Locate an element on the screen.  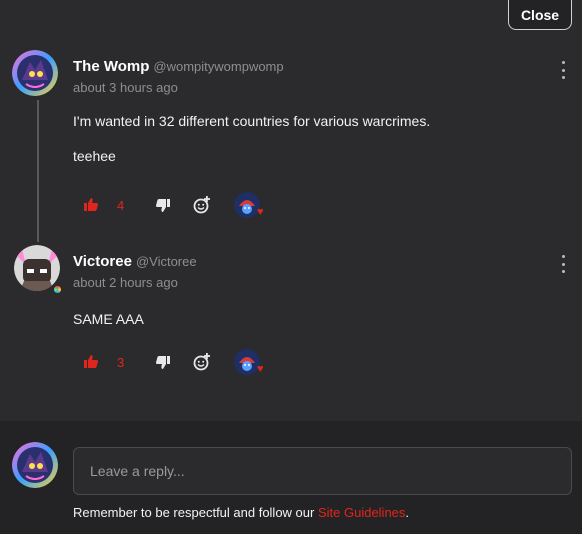
close-button: Close is located at coordinates (540, 15).